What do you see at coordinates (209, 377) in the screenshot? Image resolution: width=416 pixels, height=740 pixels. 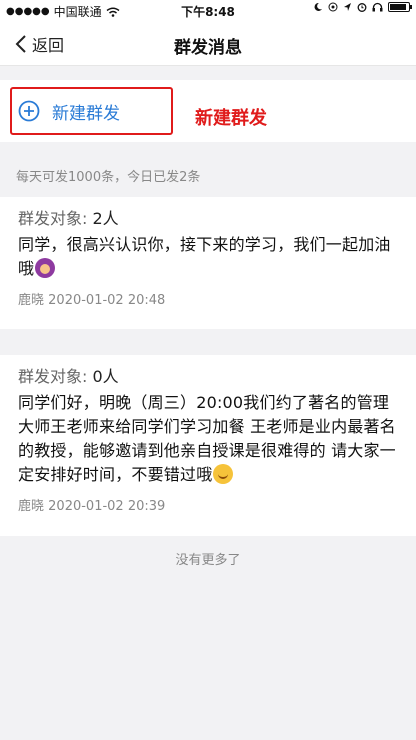 I see `target-row: 群发对象: 0人` at bounding box center [209, 377].